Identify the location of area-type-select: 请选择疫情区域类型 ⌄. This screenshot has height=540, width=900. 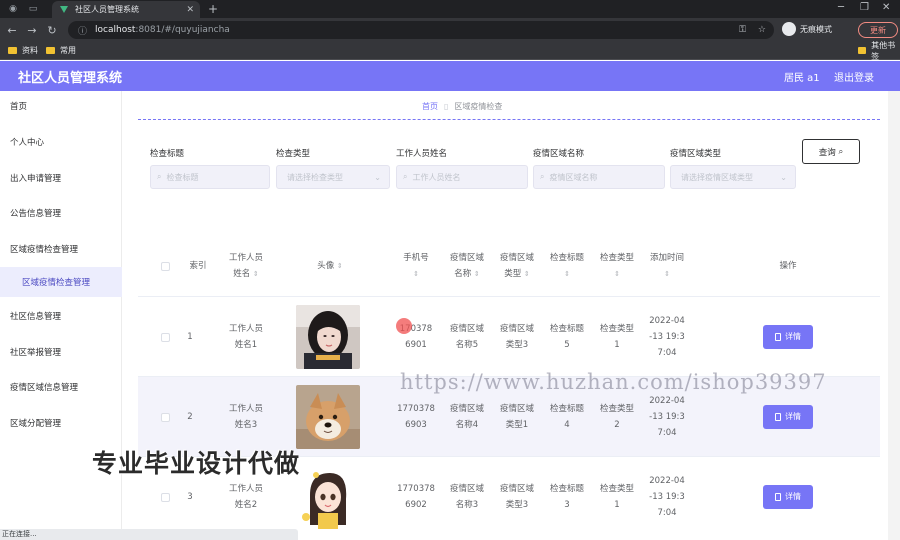
(733, 177).